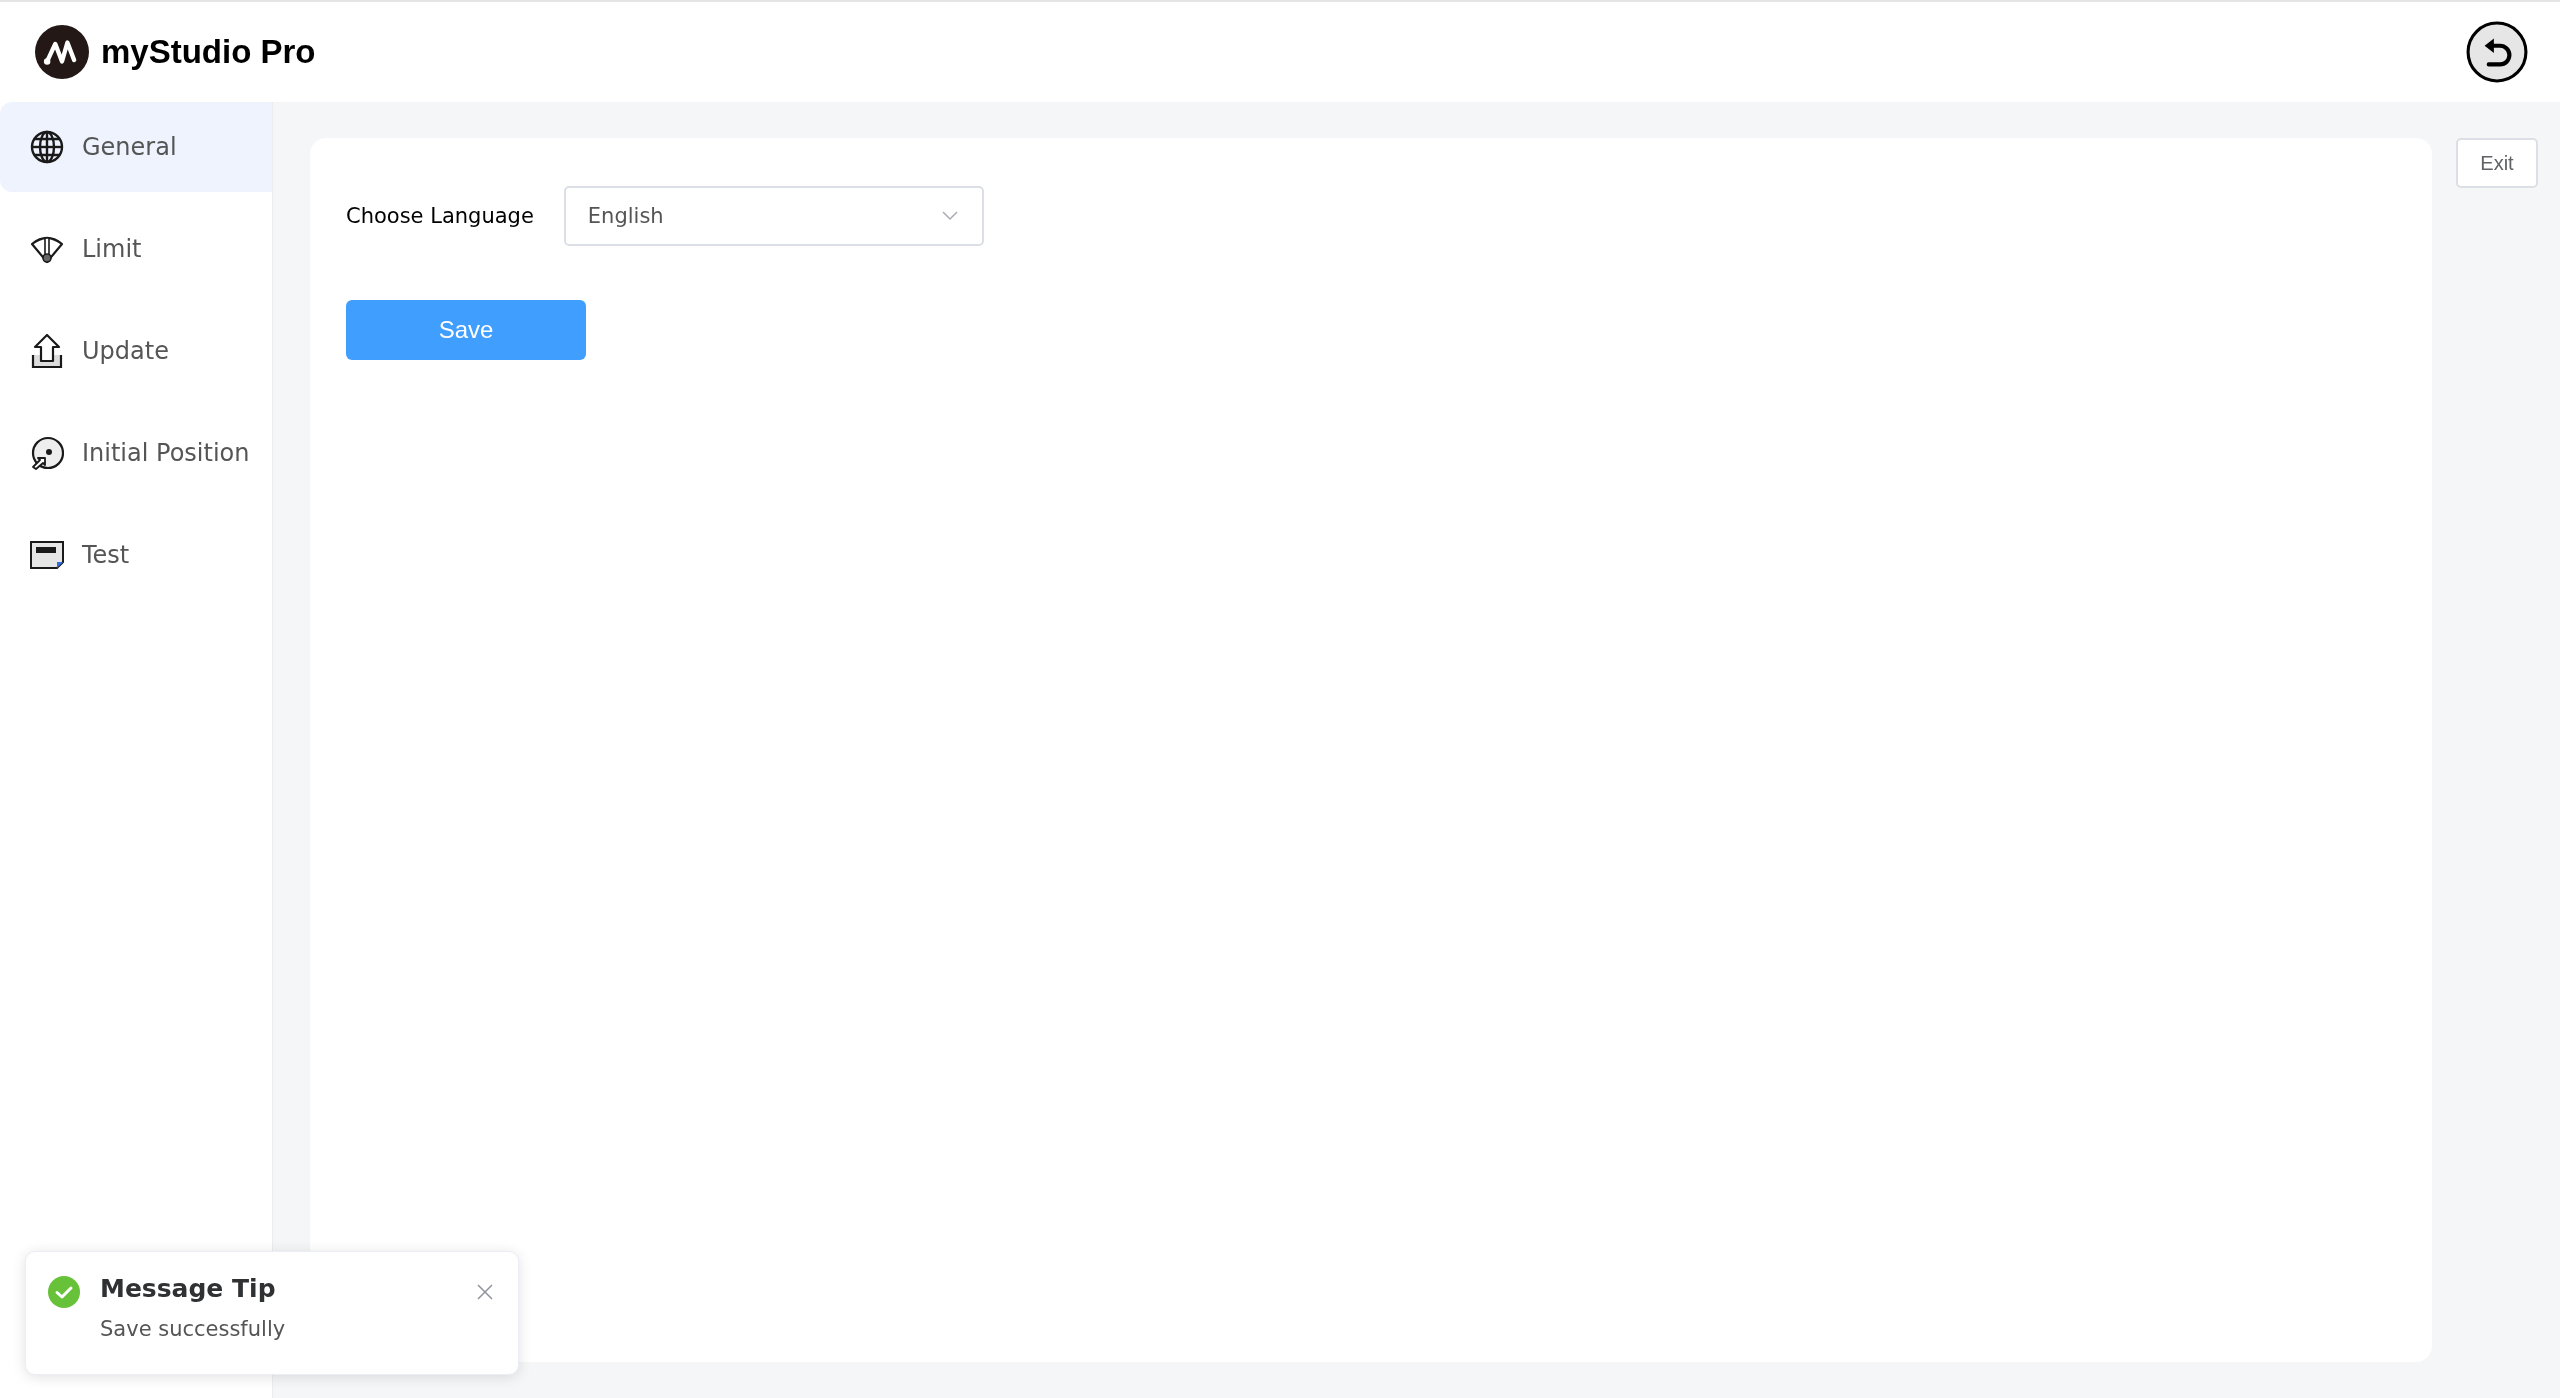  What do you see at coordinates (485, 1292) in the screenshot?
I see `close-icon` at bounding box center [485, 1292].